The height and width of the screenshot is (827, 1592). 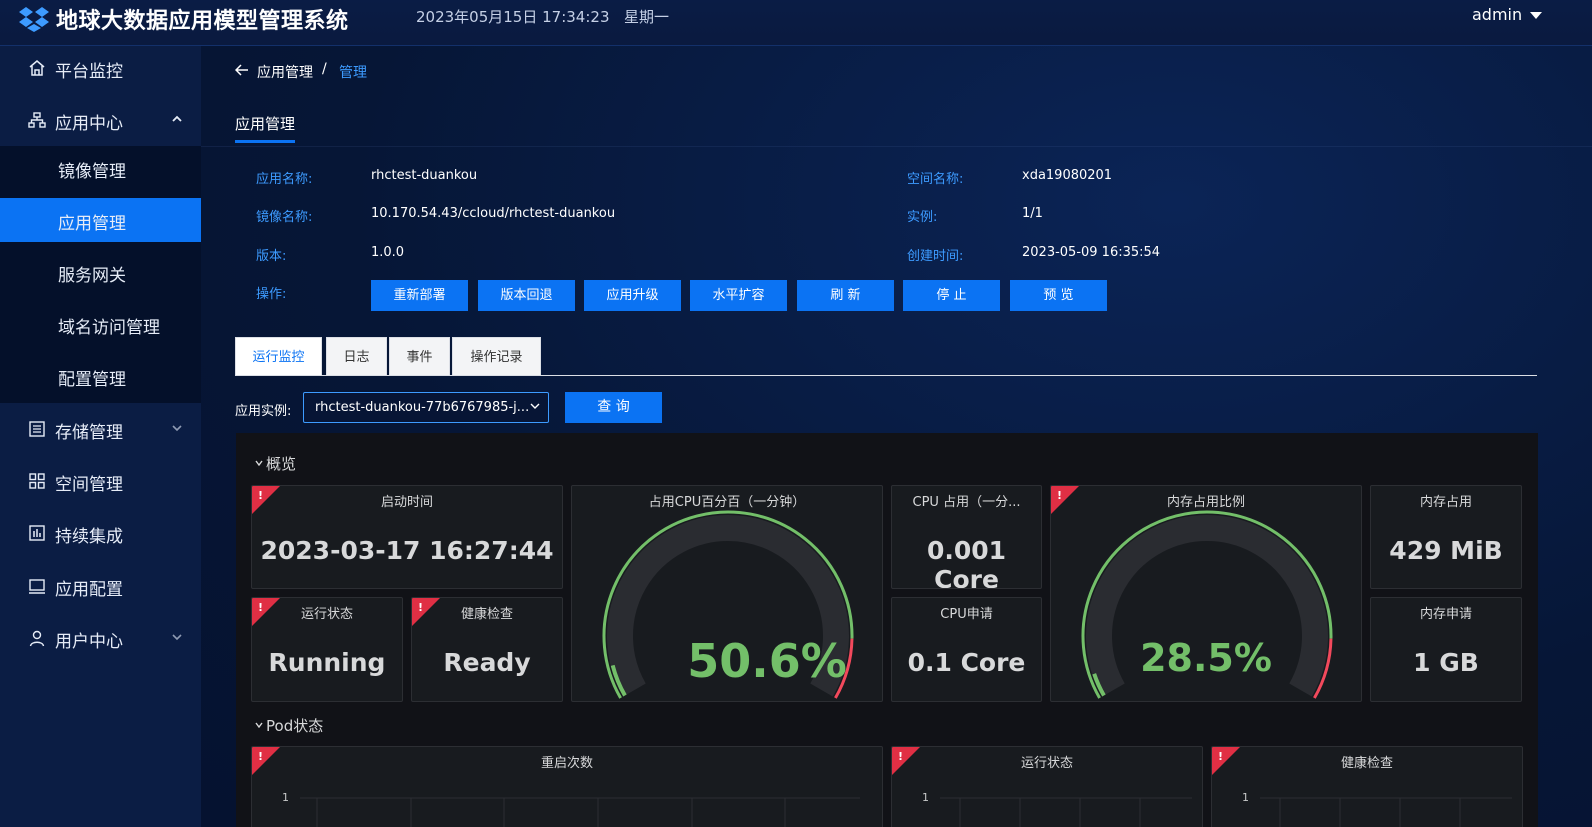 What do you see at coordinates (419, 295) in the screenshot?
I see `redeploy-button: 重新部署` at bounding box center [419, 295].